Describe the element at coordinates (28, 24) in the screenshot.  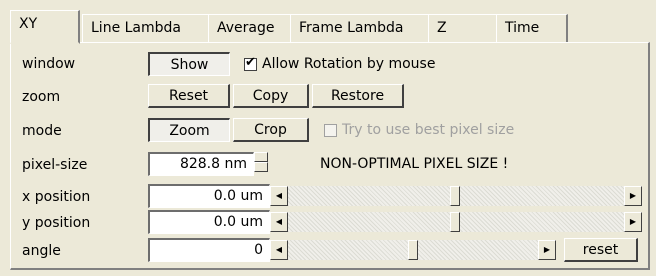
I see `tab-xy-label: XY` at that location.